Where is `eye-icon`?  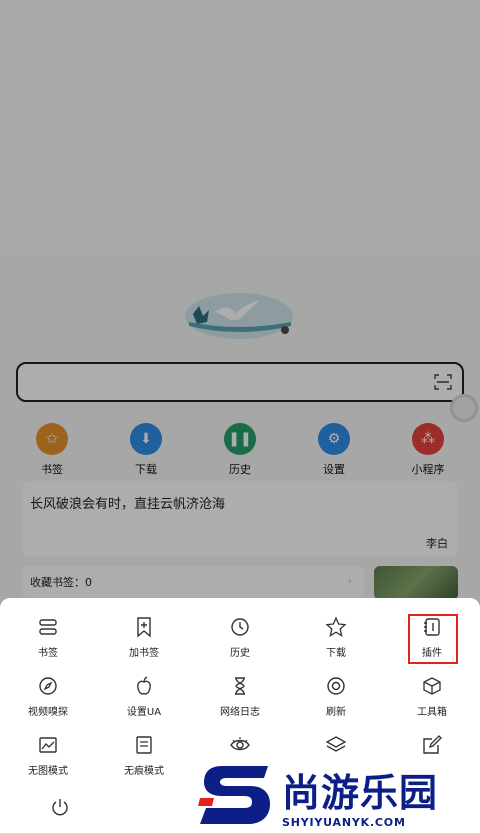
eye-icon is located at coordinates (240, 744).